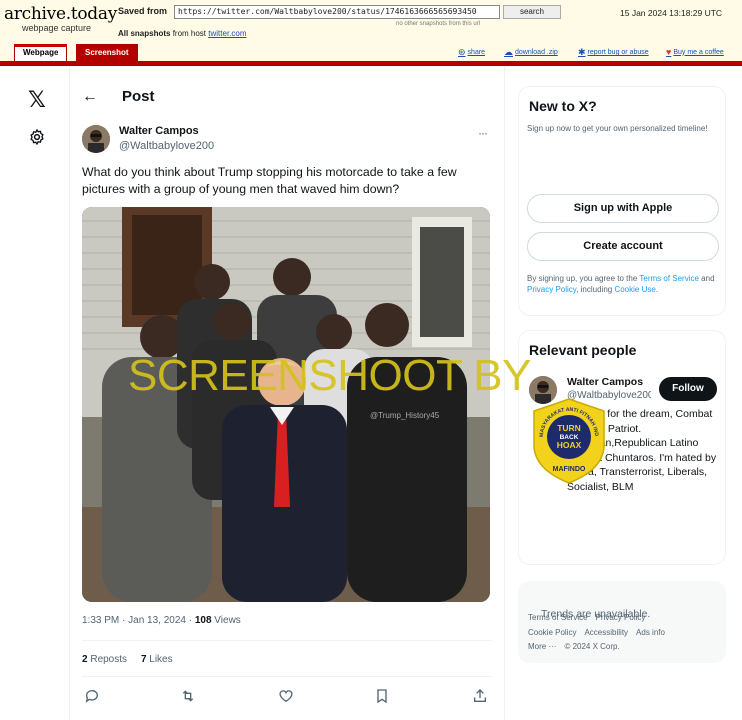  Describe the element at coordinates (657, 289) in the screenshot. I see `terms-end: .` at that location.